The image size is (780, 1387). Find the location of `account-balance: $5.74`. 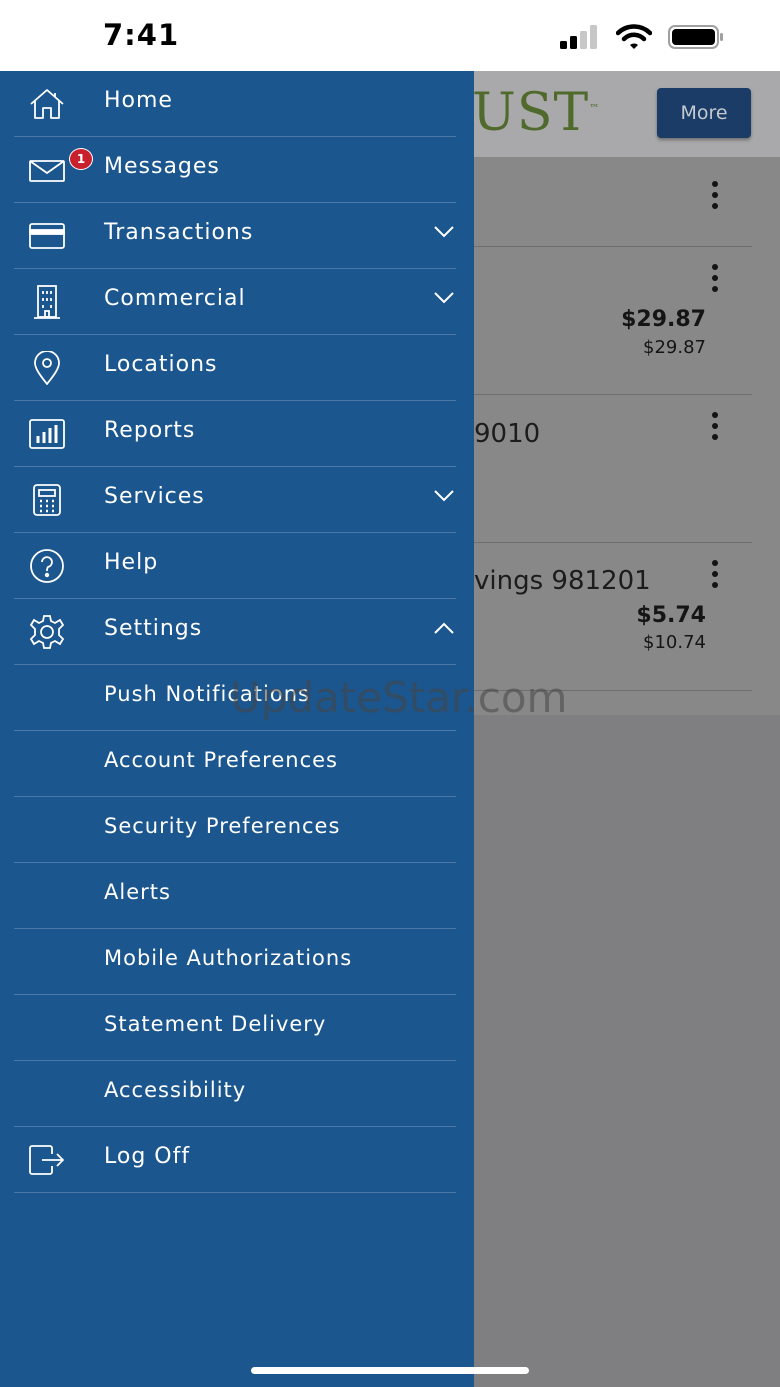

account-balance: $5.74 is located at coordinates (671, 615).